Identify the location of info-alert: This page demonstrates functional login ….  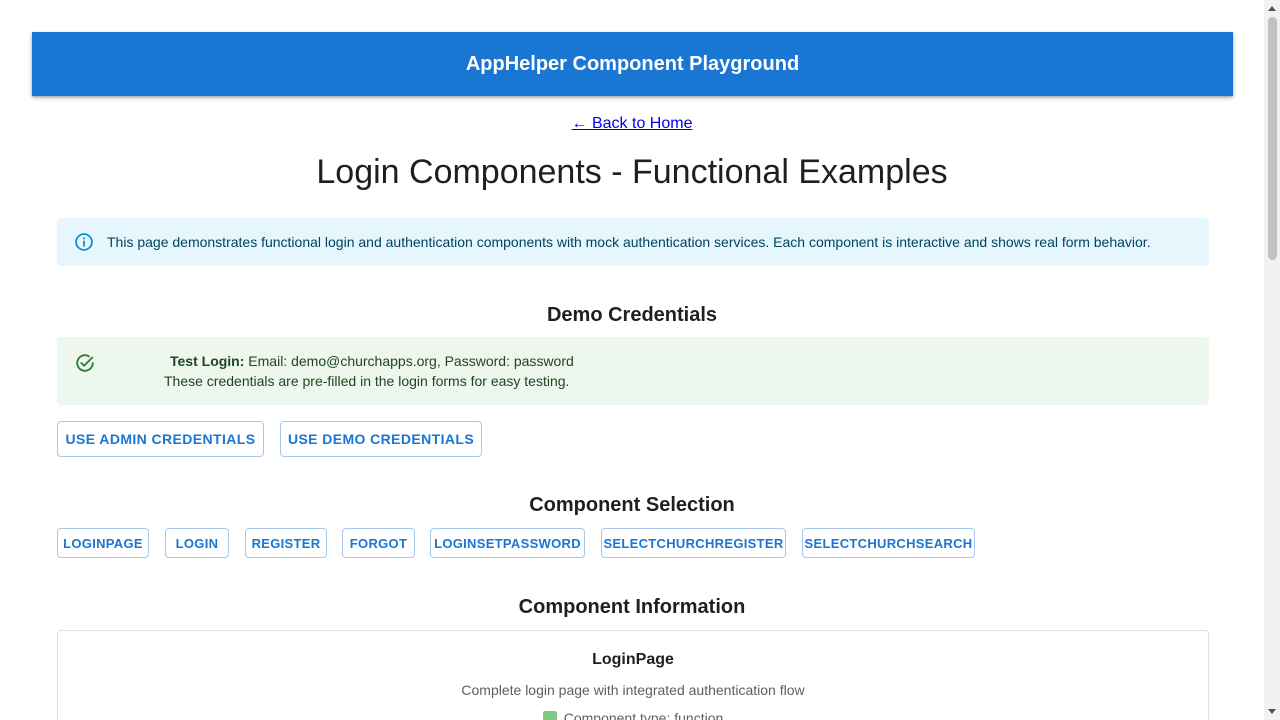
(633, 242).